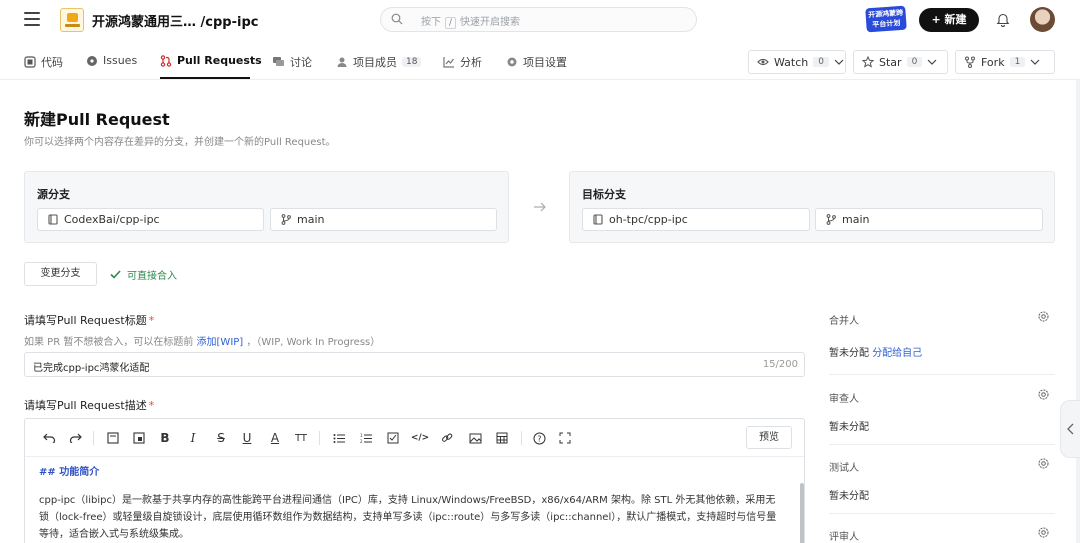 Image resolution: width=1080 pixels, height=543 pixels. I want to click on search-input: 按下 / 快速开启搜索, so click(538, 19).